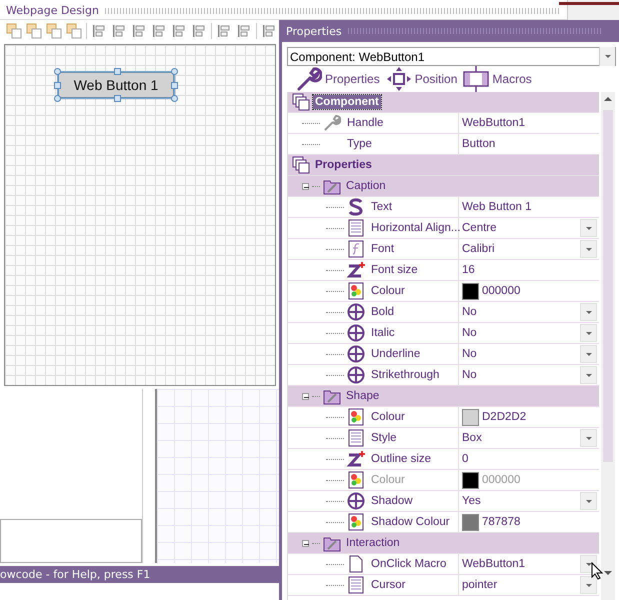 Image resolution: width=619 pixels, height=600 pixels. What do you see at coordinates (359, 144) in the screenshot?
I see `property-label: Type` at bounding box center [359, 144].